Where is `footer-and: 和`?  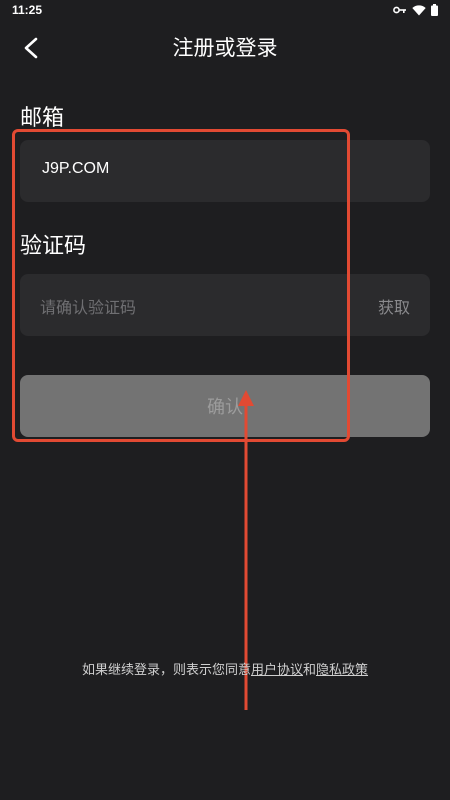 footer-and: 和 is located at coordinates (310, 670).